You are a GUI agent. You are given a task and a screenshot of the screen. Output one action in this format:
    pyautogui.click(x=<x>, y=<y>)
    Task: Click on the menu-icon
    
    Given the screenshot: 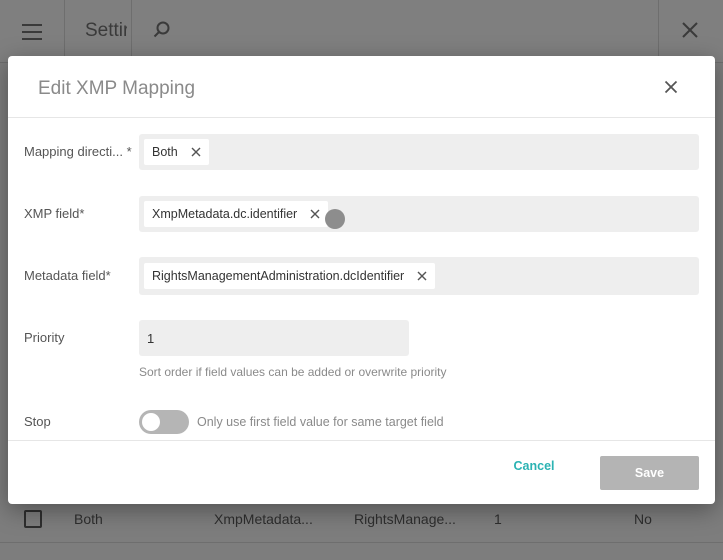 What is the action you would take?
    pyautogui.click(x=32, y=32)
    